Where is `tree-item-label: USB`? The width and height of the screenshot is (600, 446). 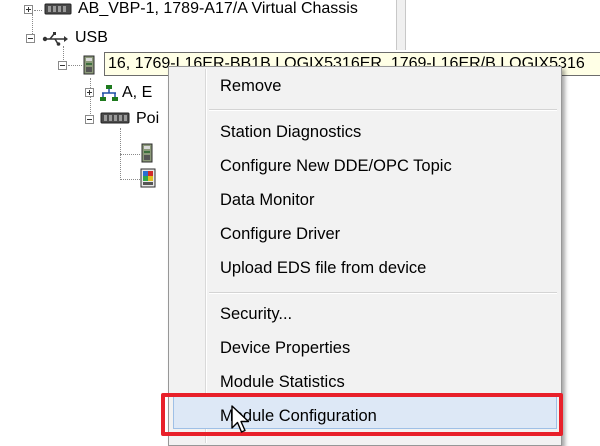 tree-item-label: USB is located at coordinates (91, 37).